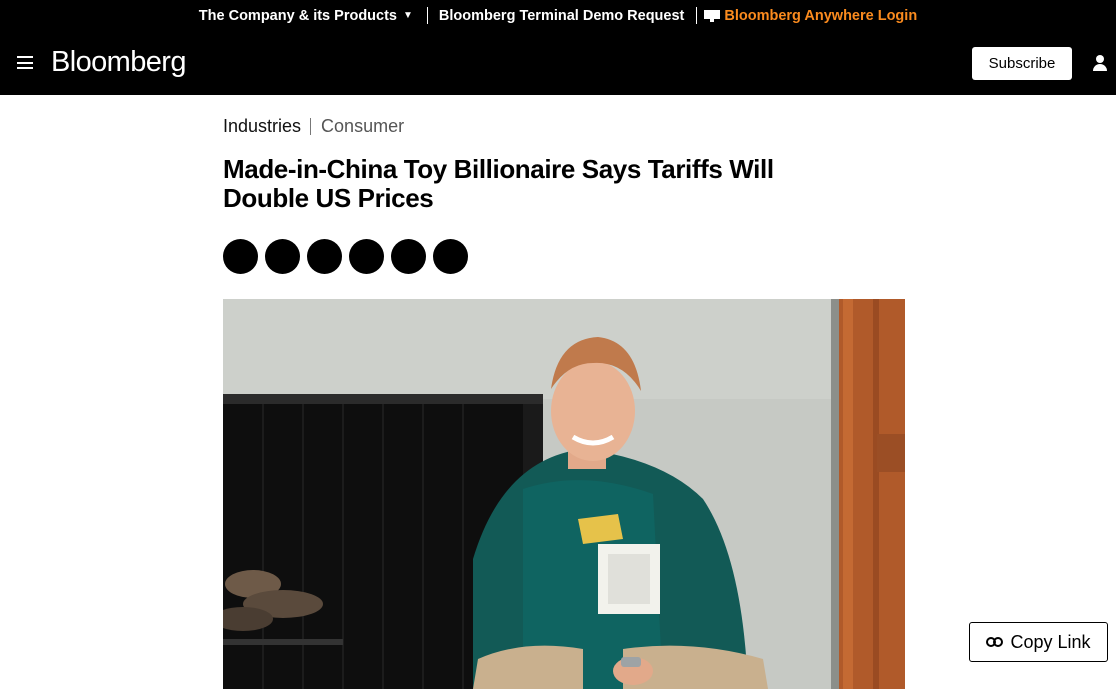 The height and width of the screenshot is (689, 1116). I want to click on subscribe-button: Subscribe, so click(1022, 63).